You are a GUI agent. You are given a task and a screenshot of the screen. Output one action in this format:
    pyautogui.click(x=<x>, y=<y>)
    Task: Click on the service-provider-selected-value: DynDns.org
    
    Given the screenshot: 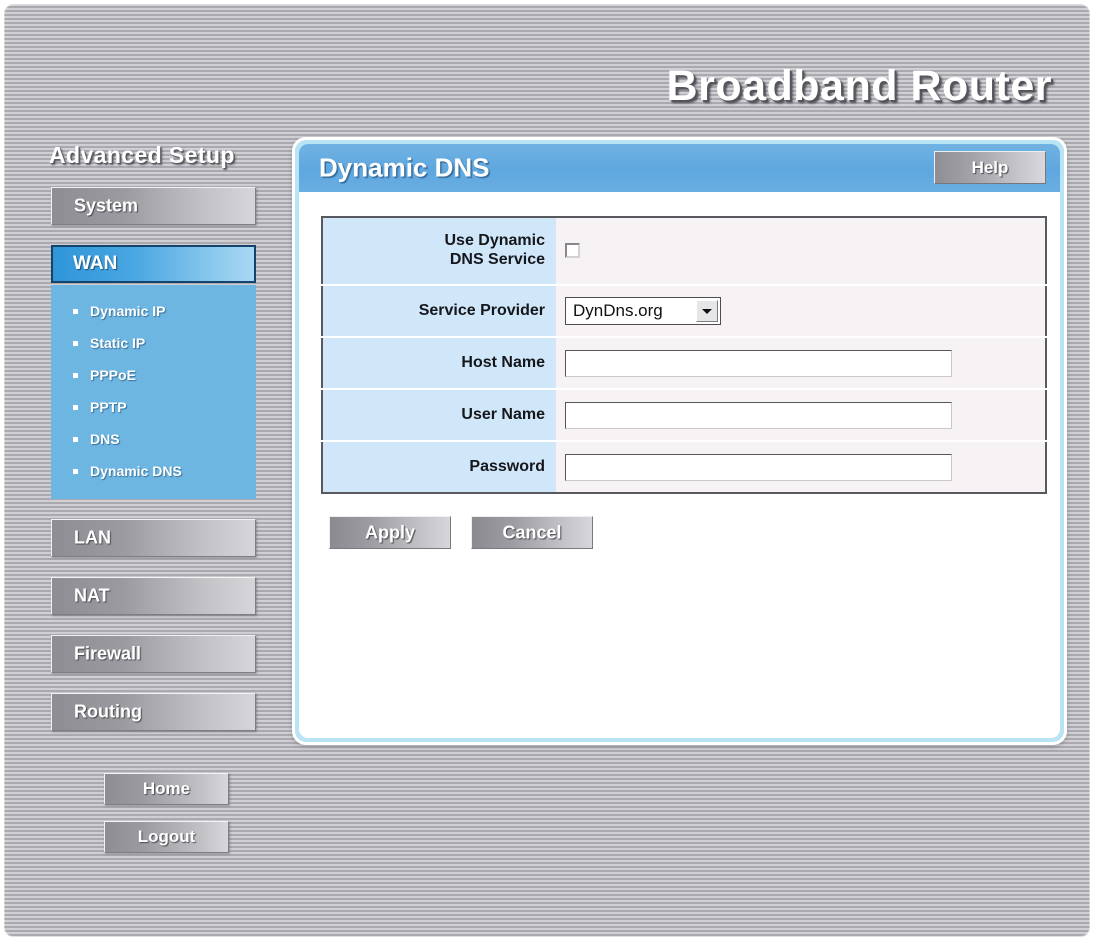 What is the action you would take?
    pyautogui.click(x=618, y=310)
    